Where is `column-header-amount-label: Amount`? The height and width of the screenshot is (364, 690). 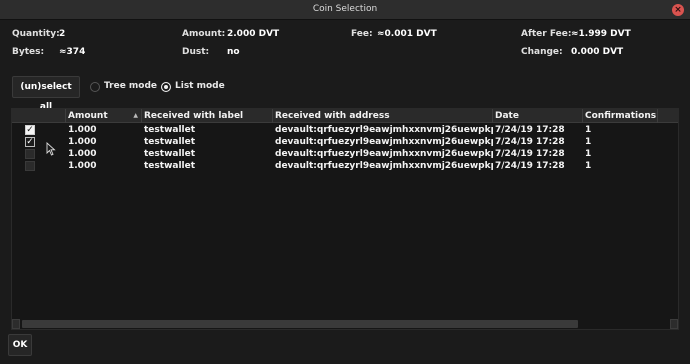 column-header-amount-label: Amount is located at coordinates (88, 116).